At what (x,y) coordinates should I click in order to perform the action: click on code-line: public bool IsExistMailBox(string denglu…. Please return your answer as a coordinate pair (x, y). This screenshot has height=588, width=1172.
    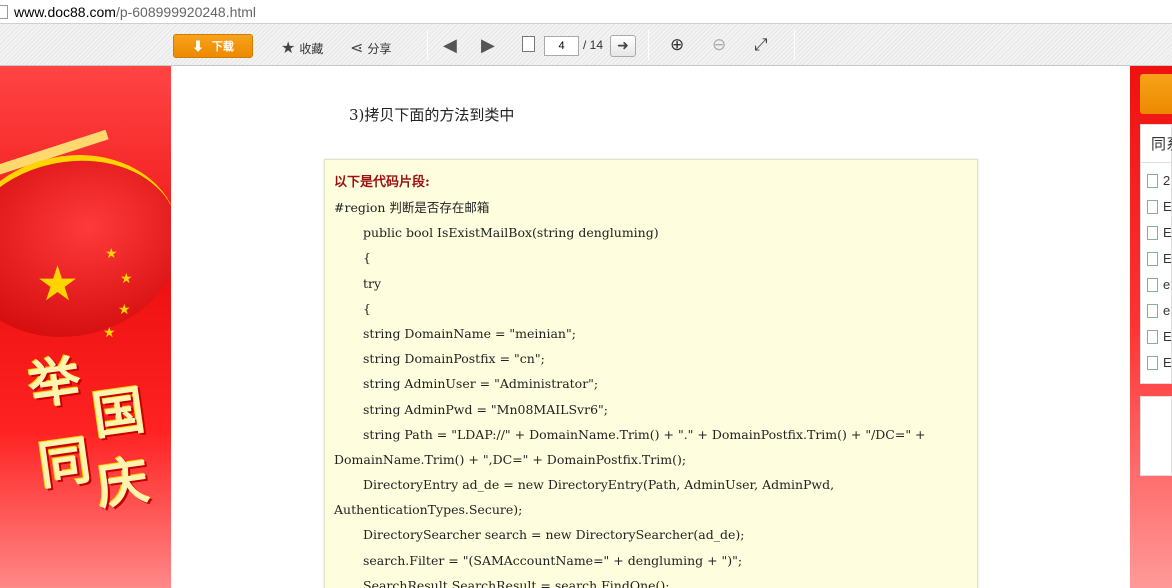
    Looking at the image, I should click on (511, 233).